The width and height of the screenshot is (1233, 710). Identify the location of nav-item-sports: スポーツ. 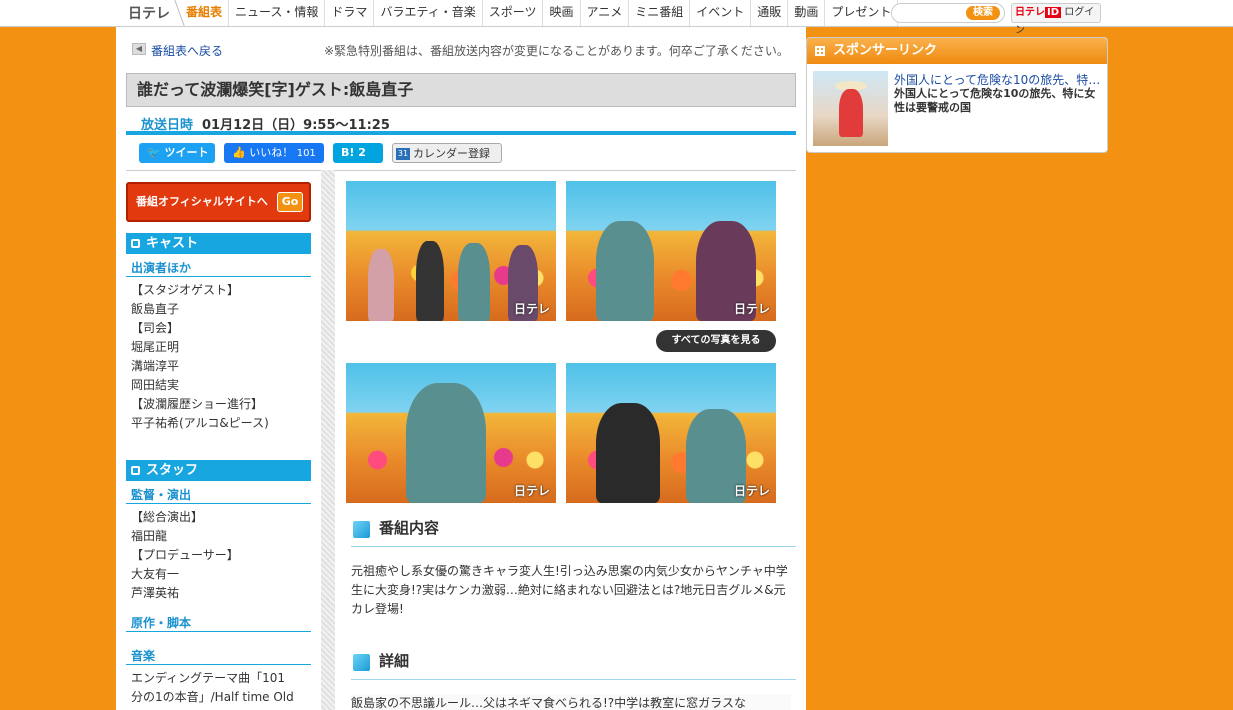
(513, 13).